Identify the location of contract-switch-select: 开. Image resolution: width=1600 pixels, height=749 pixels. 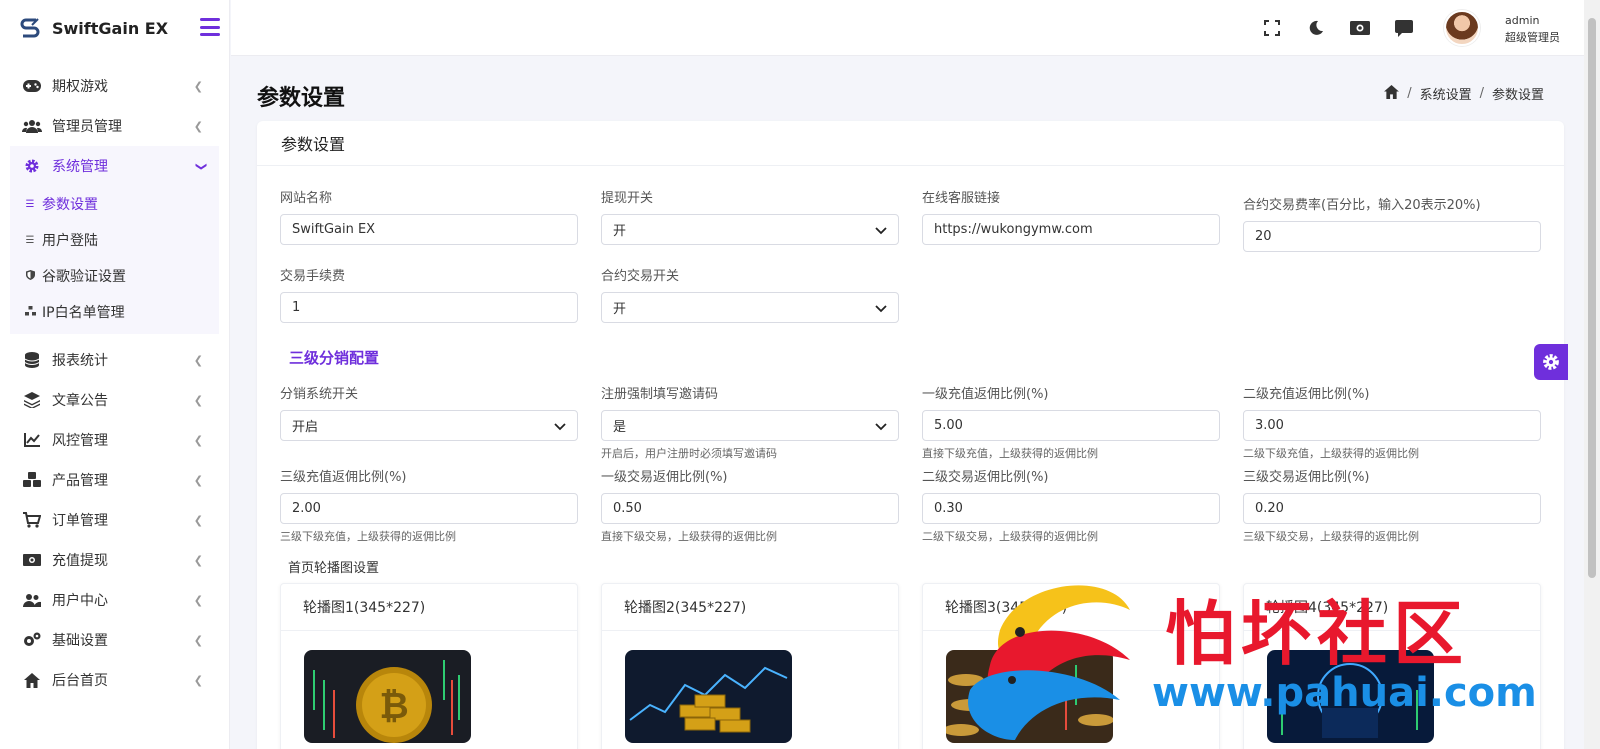
(750, 307).